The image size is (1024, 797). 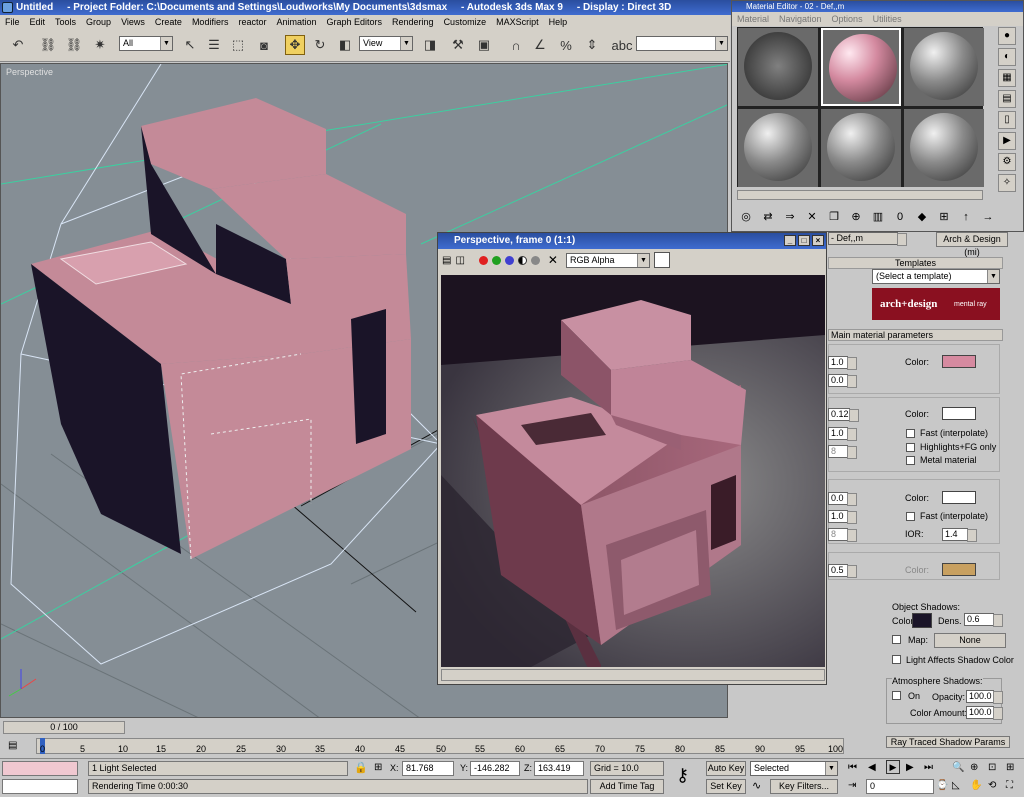 I want to click on menu-graph-editors: Graph Editors, so click(x=355, y=22).